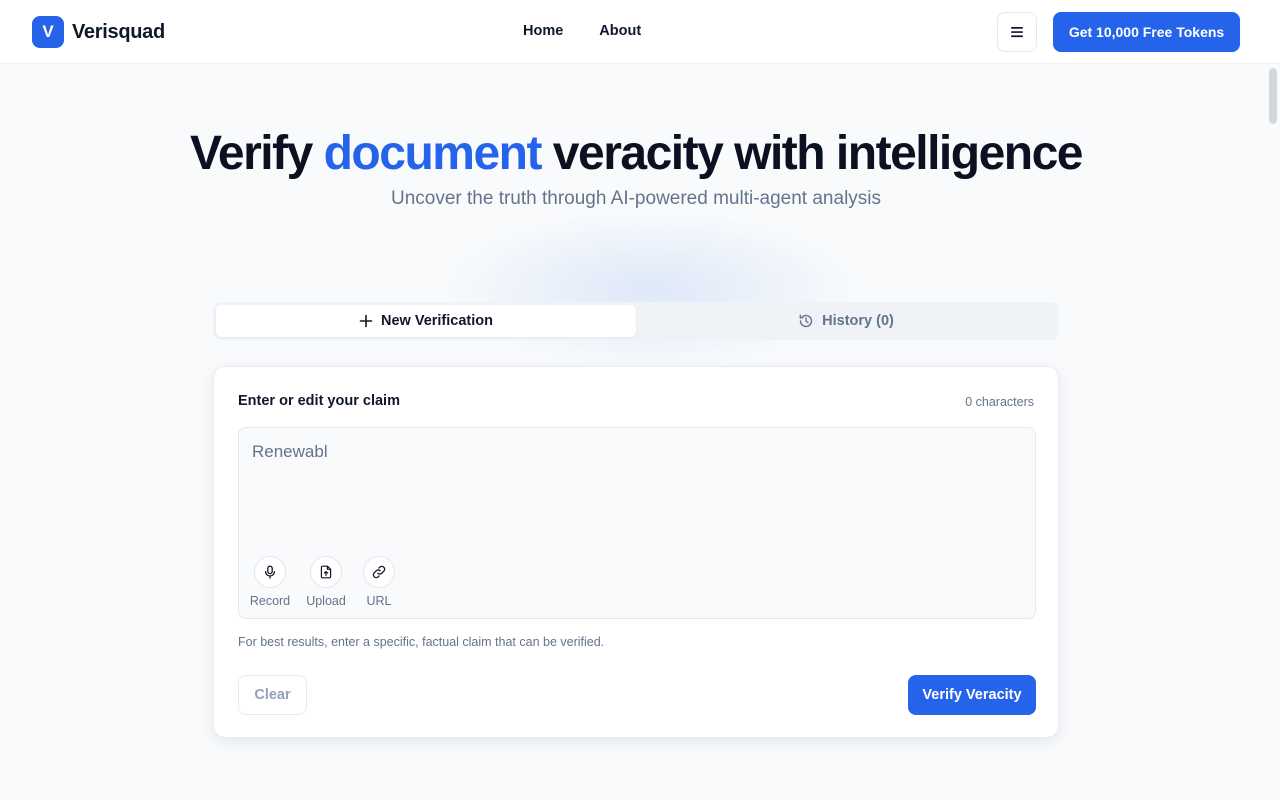 The height and width of the screenshot is (800, 1280). Describe the element at coordinates (858, 321) in the screenshot. I see `tab-history-label: History (0)` at that location.